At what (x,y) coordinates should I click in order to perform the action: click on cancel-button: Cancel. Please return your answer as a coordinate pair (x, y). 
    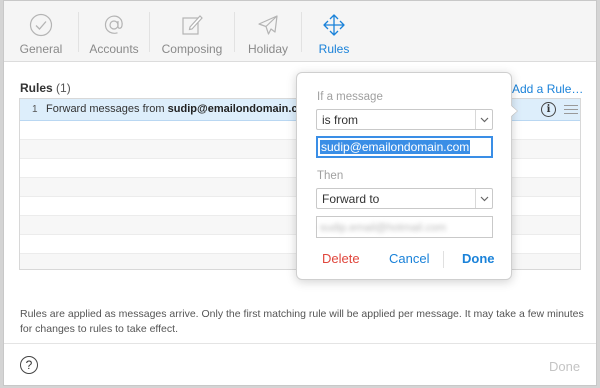
    Looking at the image, I should click on (409, 258).